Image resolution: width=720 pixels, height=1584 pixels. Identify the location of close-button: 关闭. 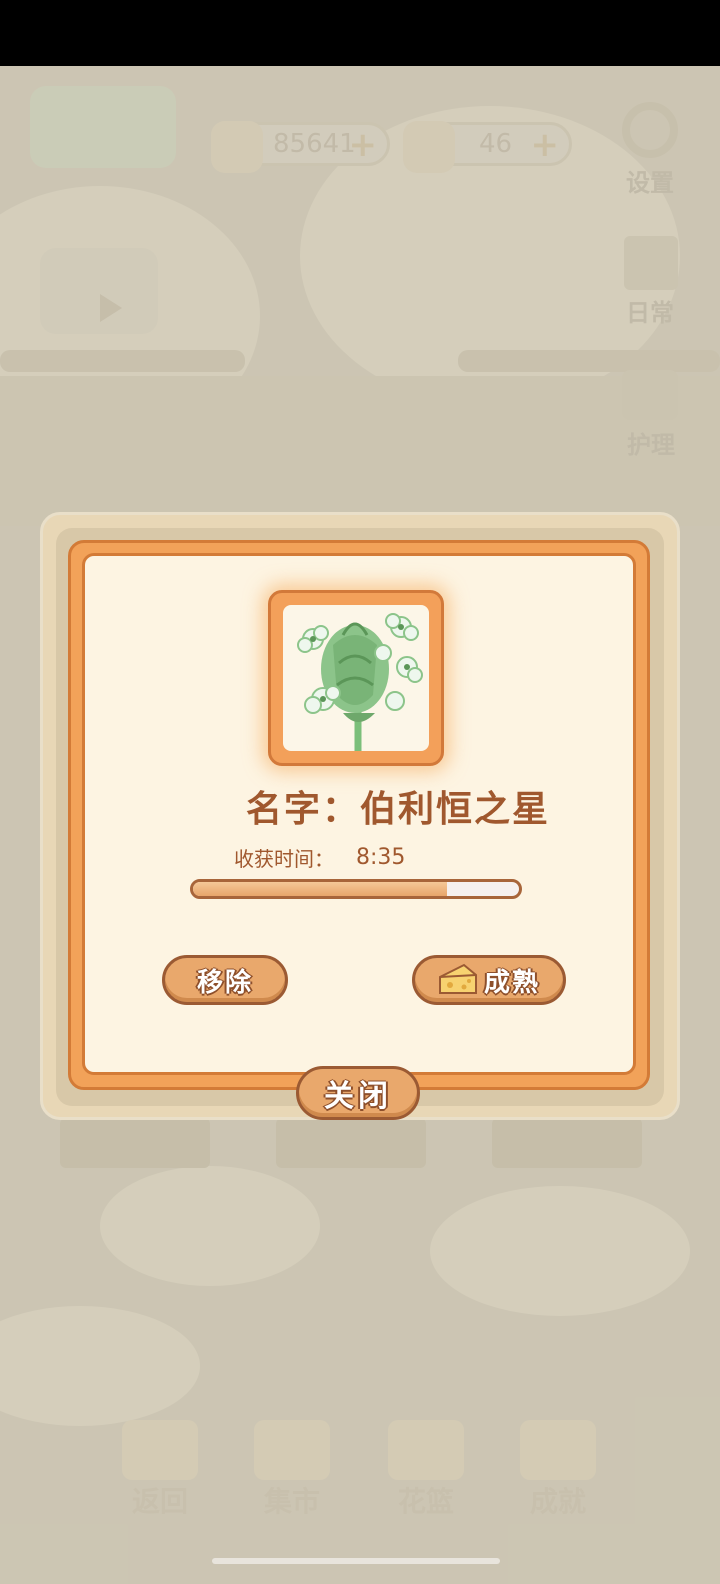
(358, 1093).